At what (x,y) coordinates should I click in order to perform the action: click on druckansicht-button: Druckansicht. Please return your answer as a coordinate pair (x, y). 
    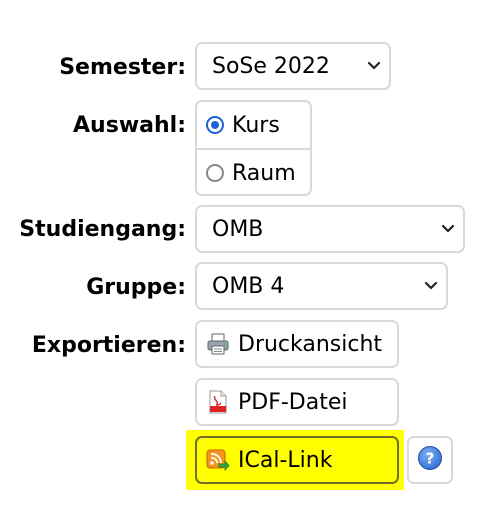
    Looking at the image, I should click on (297, 344).